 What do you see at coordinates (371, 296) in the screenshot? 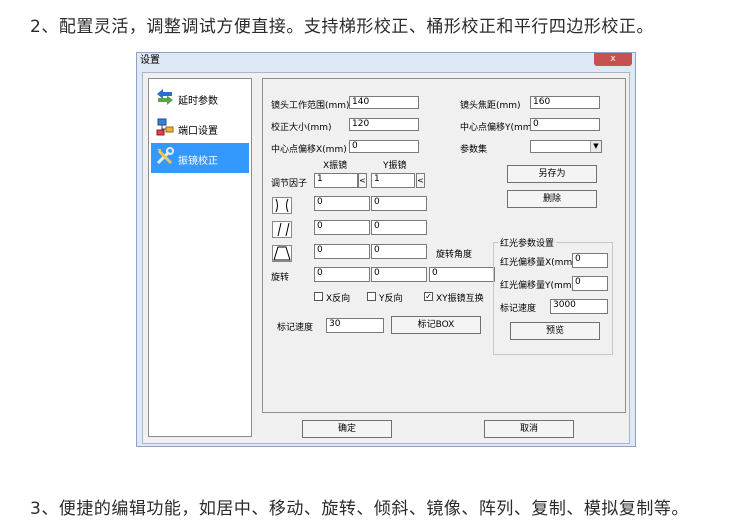
I see `y-reverse-checkbox` at bounding box center [371, 296].